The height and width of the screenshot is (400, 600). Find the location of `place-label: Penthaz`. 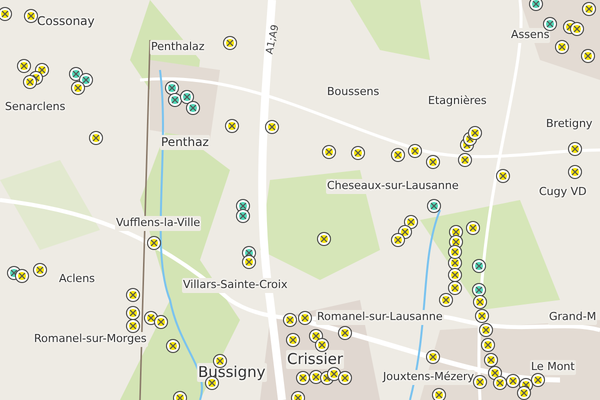

place-label: Penthaz is located at coordinates (185, 142).